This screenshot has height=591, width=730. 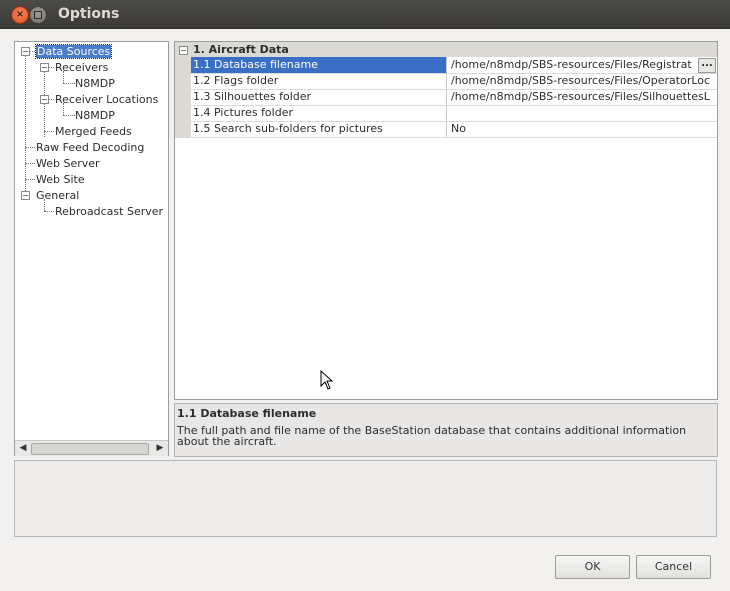 I want to click on tree-item-web-server: Web Server, so click(x=68, y=163).